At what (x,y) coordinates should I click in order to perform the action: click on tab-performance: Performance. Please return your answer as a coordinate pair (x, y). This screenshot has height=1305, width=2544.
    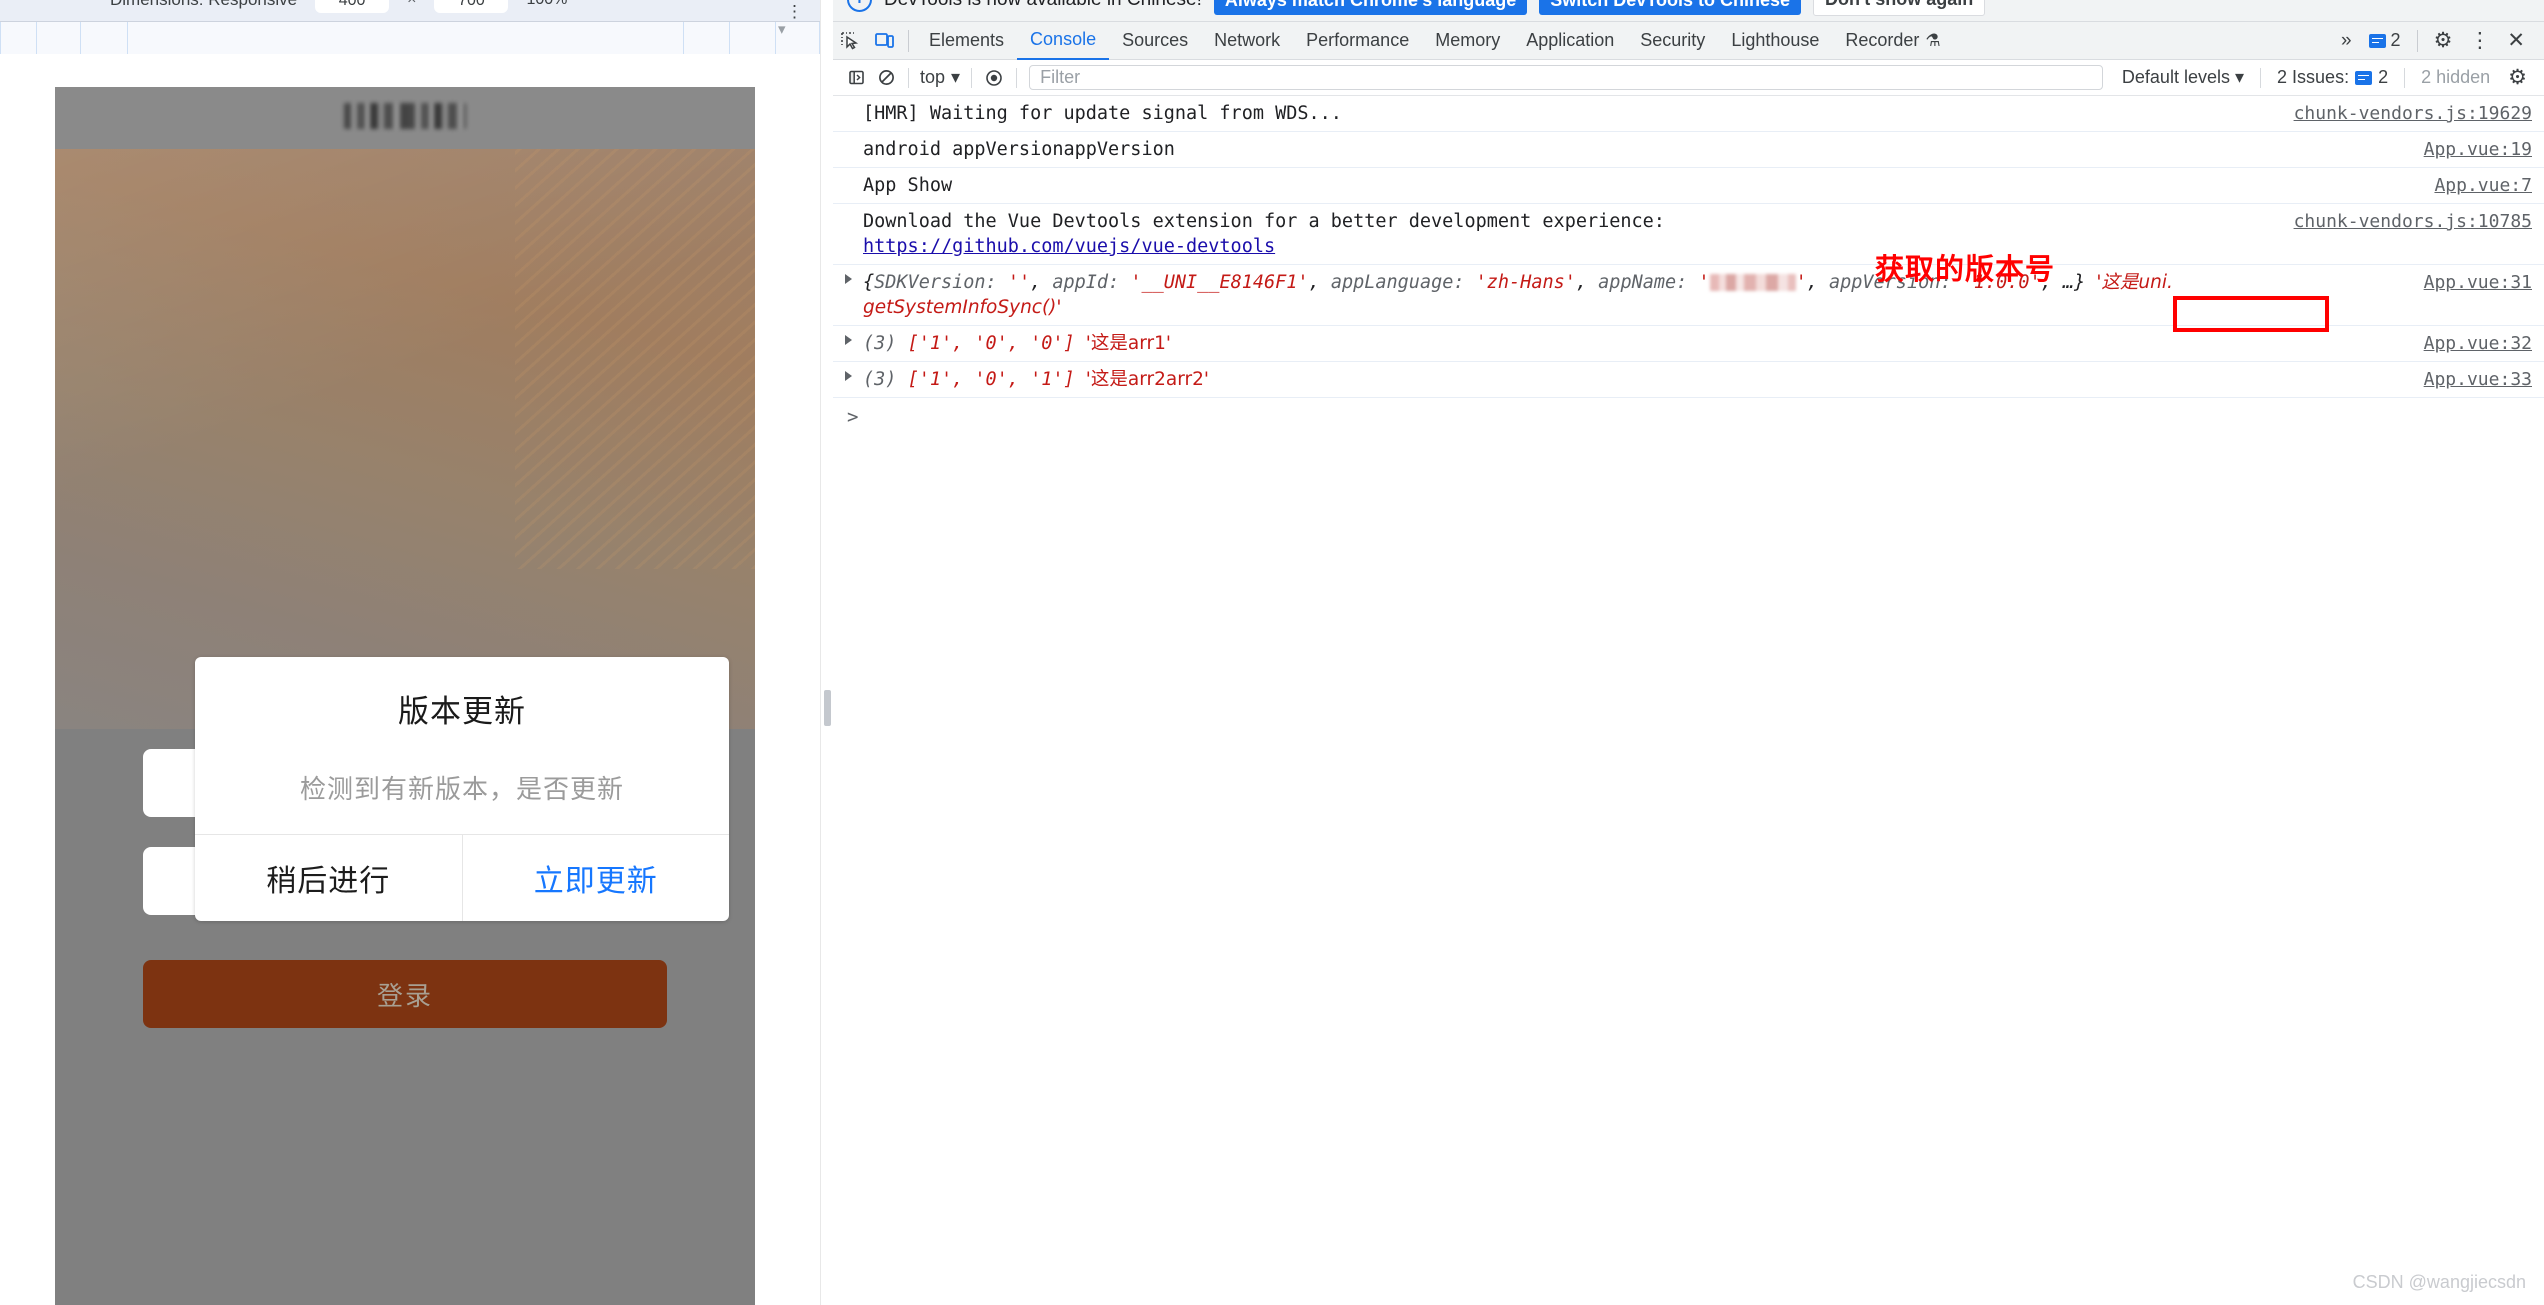
    Looking at the image, I should click on (1357, 41).